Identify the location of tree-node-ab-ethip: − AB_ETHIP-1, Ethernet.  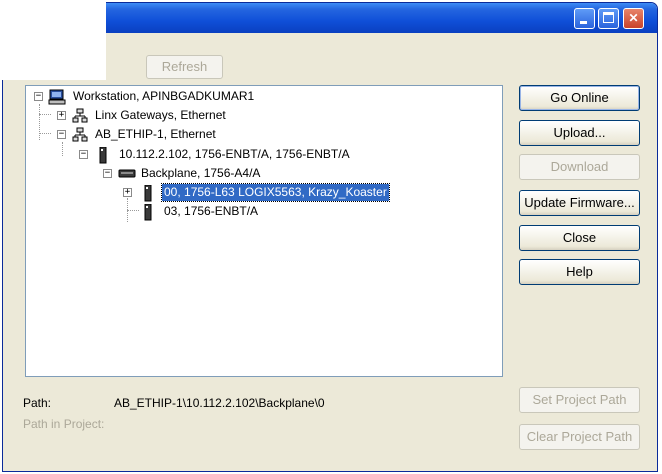
(176, 134).